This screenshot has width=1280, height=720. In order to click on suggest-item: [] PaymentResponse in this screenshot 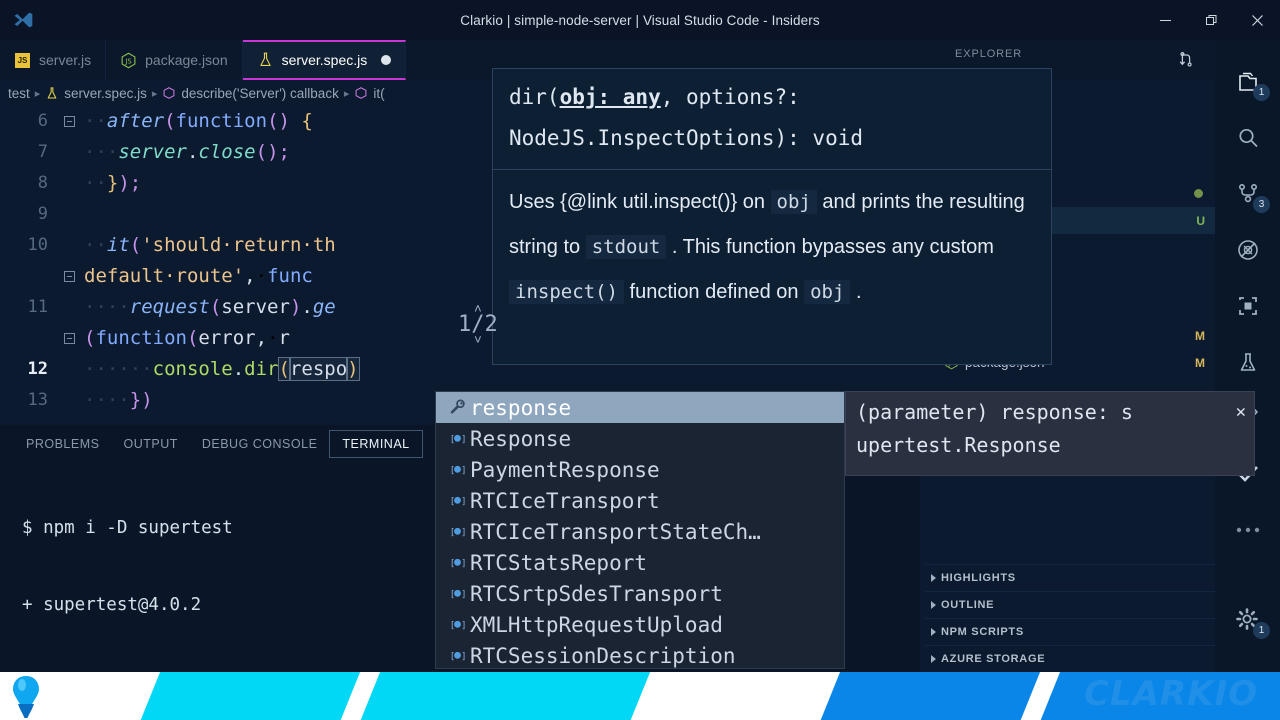, I will do `click(640, 469)`.